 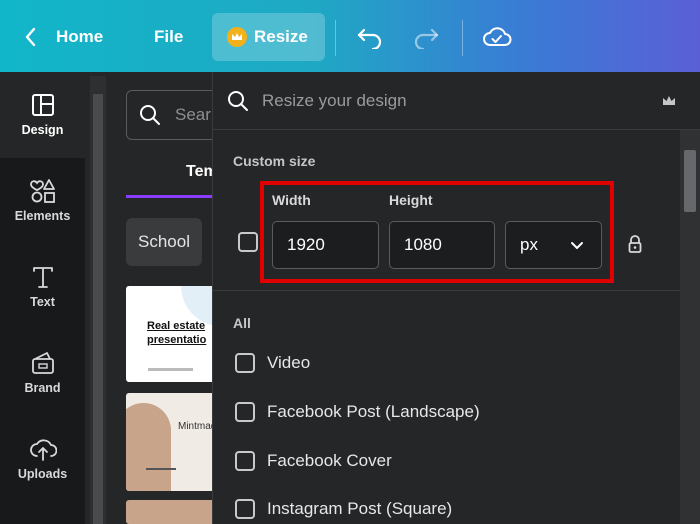 I want to click on file-menu-button: File, so click(x=168, y=37).